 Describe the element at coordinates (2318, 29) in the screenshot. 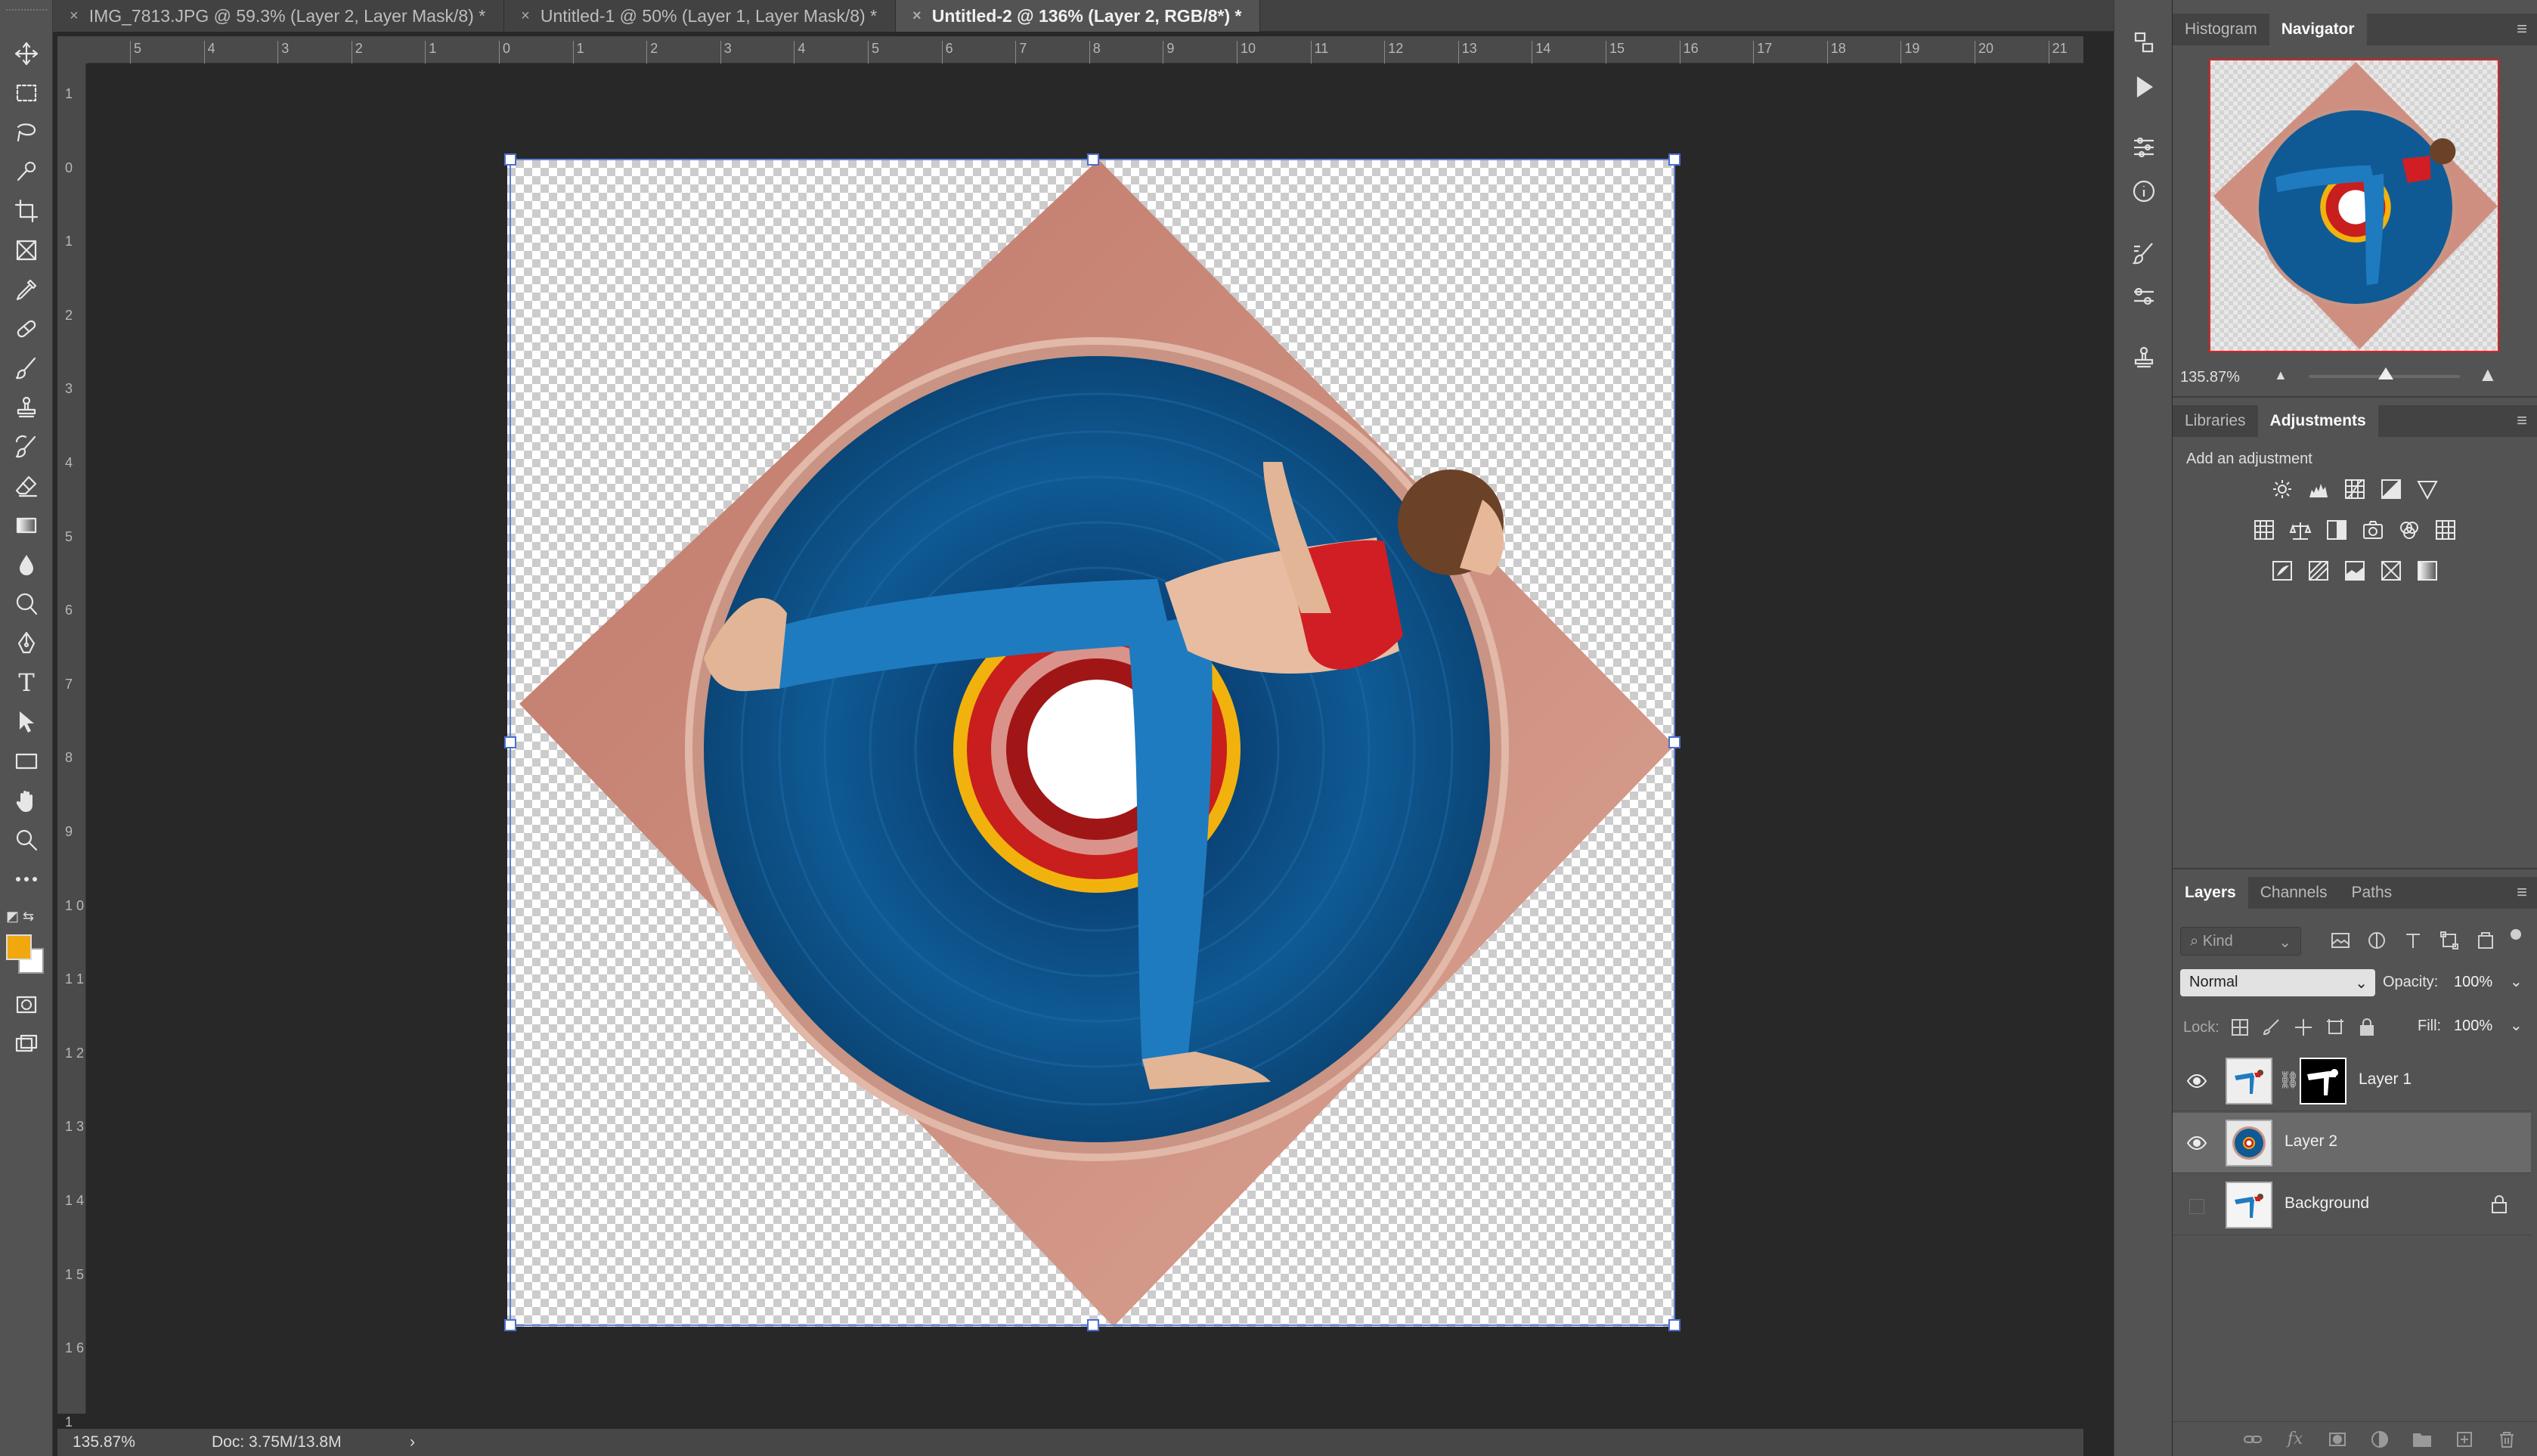

I see `tab-navigator: Navigator` at that location.